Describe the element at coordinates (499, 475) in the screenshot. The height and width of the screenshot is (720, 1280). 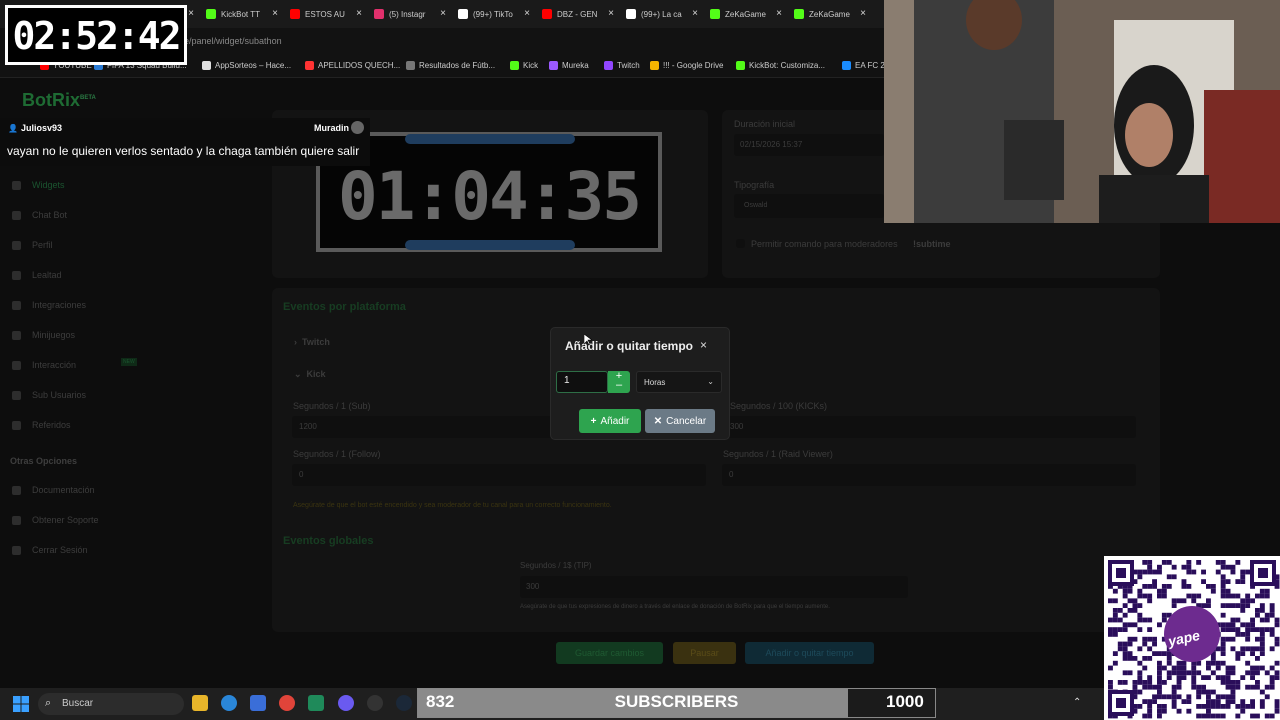
I see `follow-seconds-input` at that location.